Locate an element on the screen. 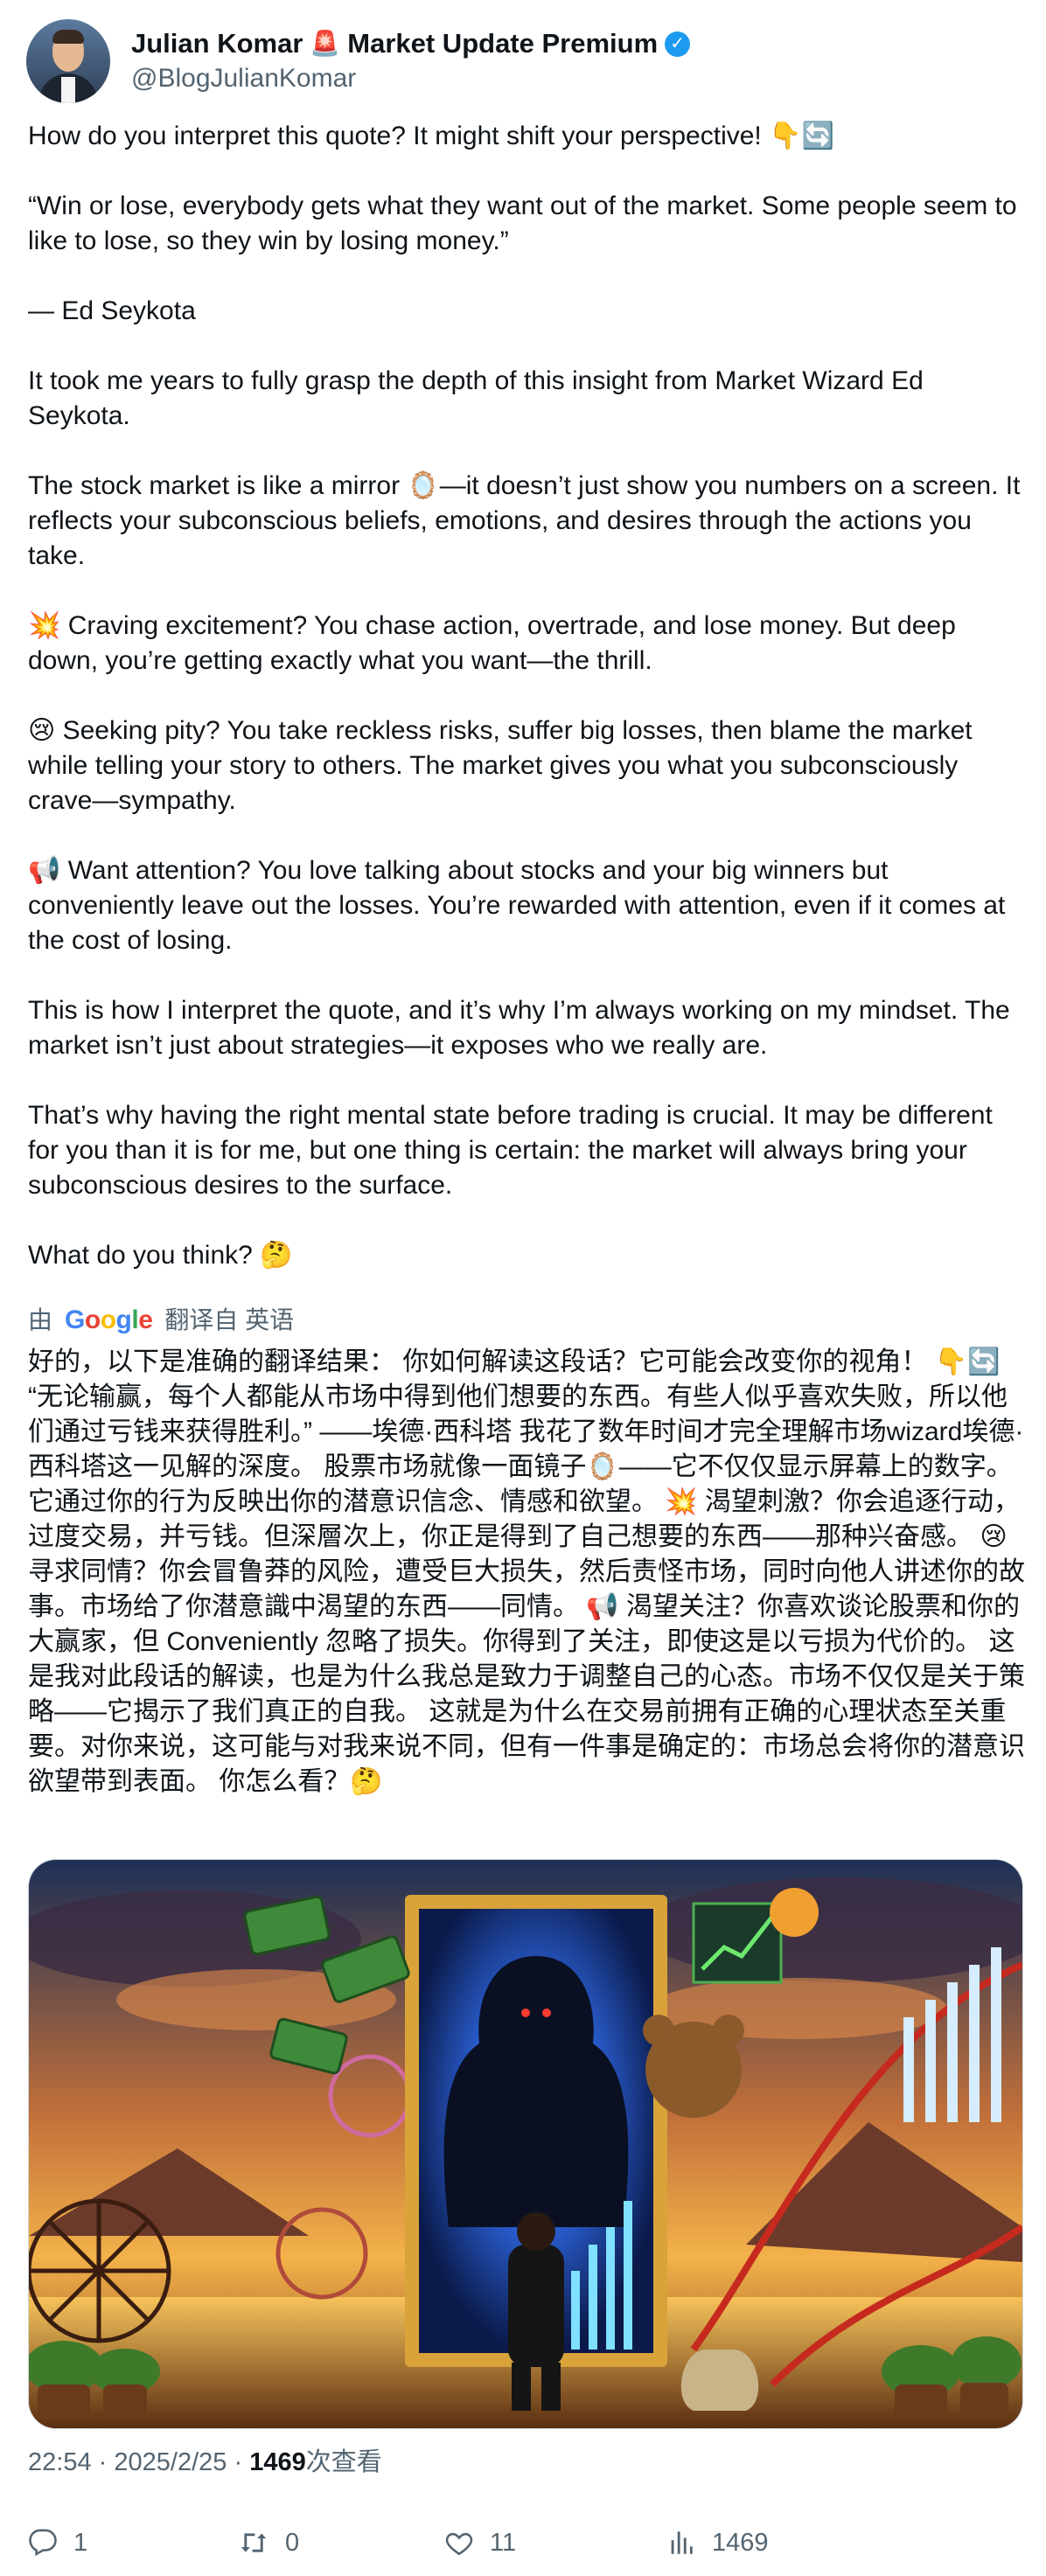 This screenshot has height=2576, width=1046. tweet-time: 22:54 is located at coordinates (60, 2462).